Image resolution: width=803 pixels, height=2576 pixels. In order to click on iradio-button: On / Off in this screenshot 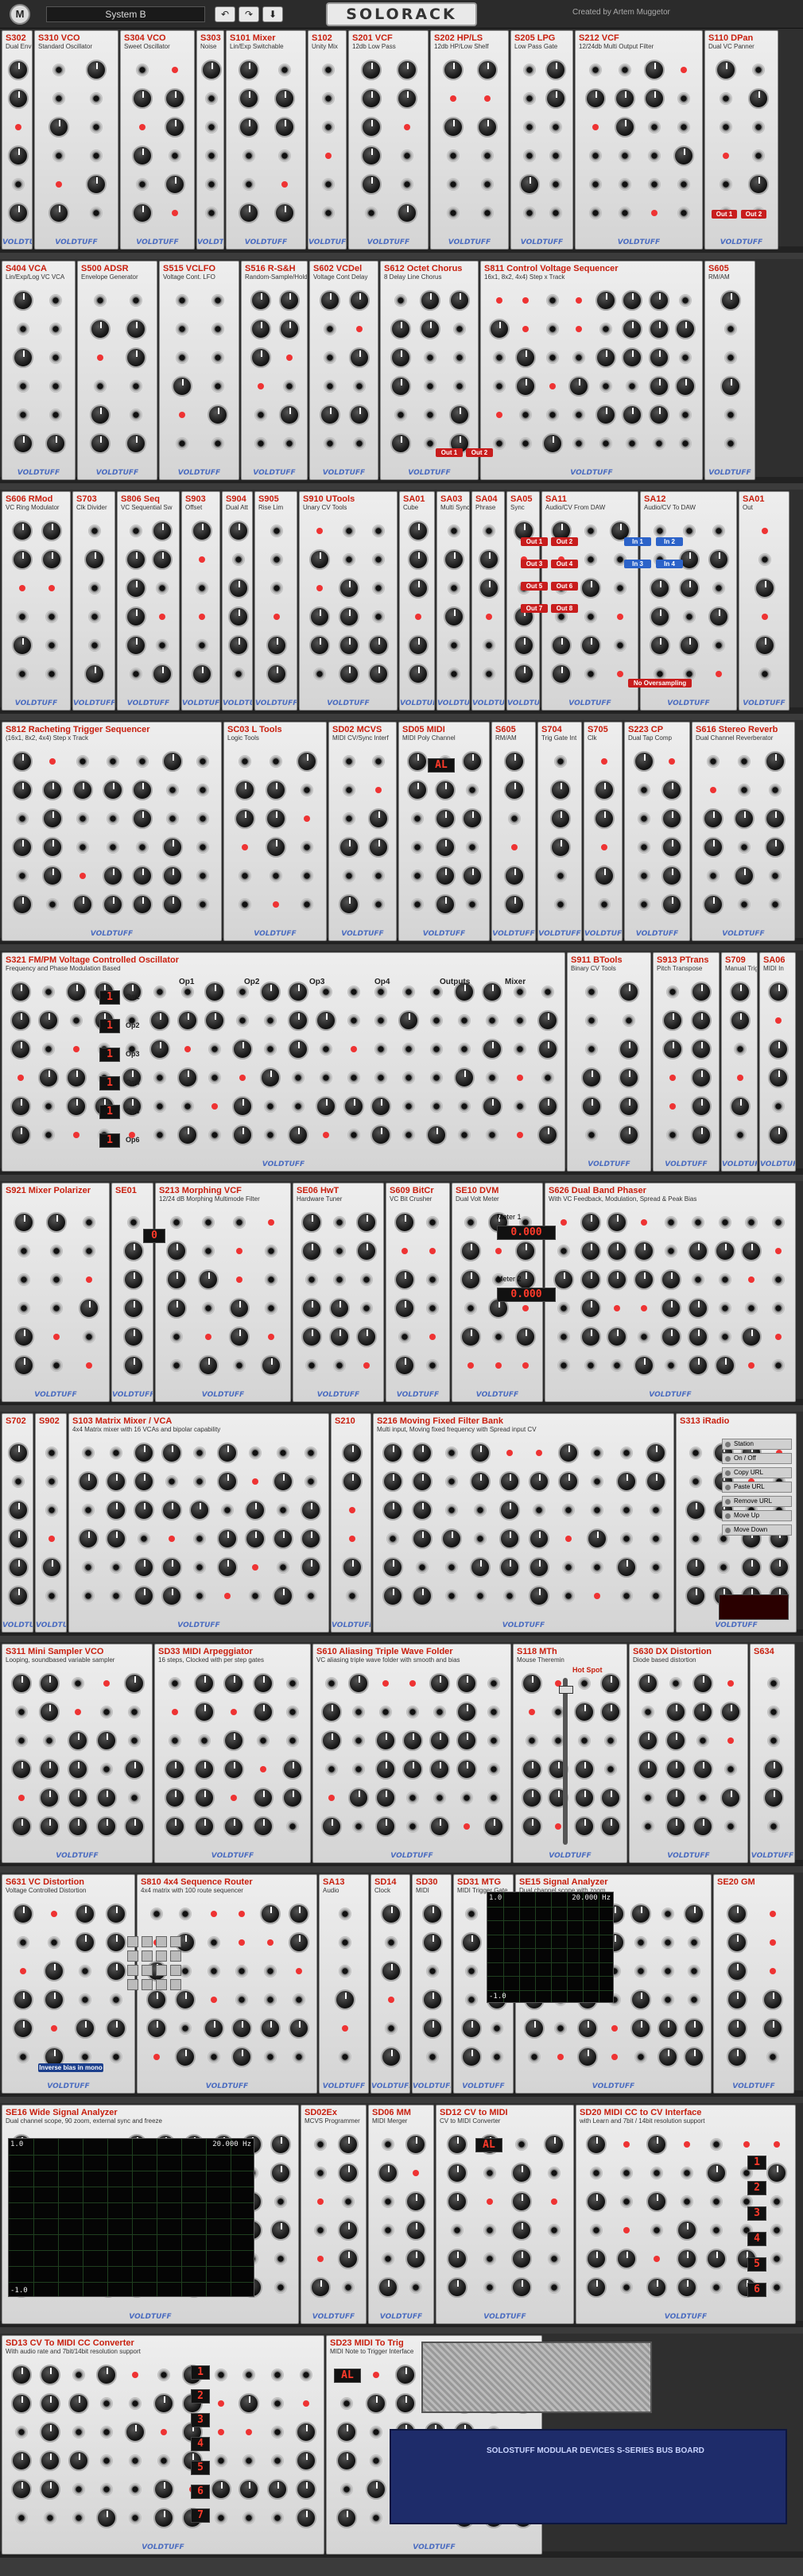, I will do `click(757, 1458)`.